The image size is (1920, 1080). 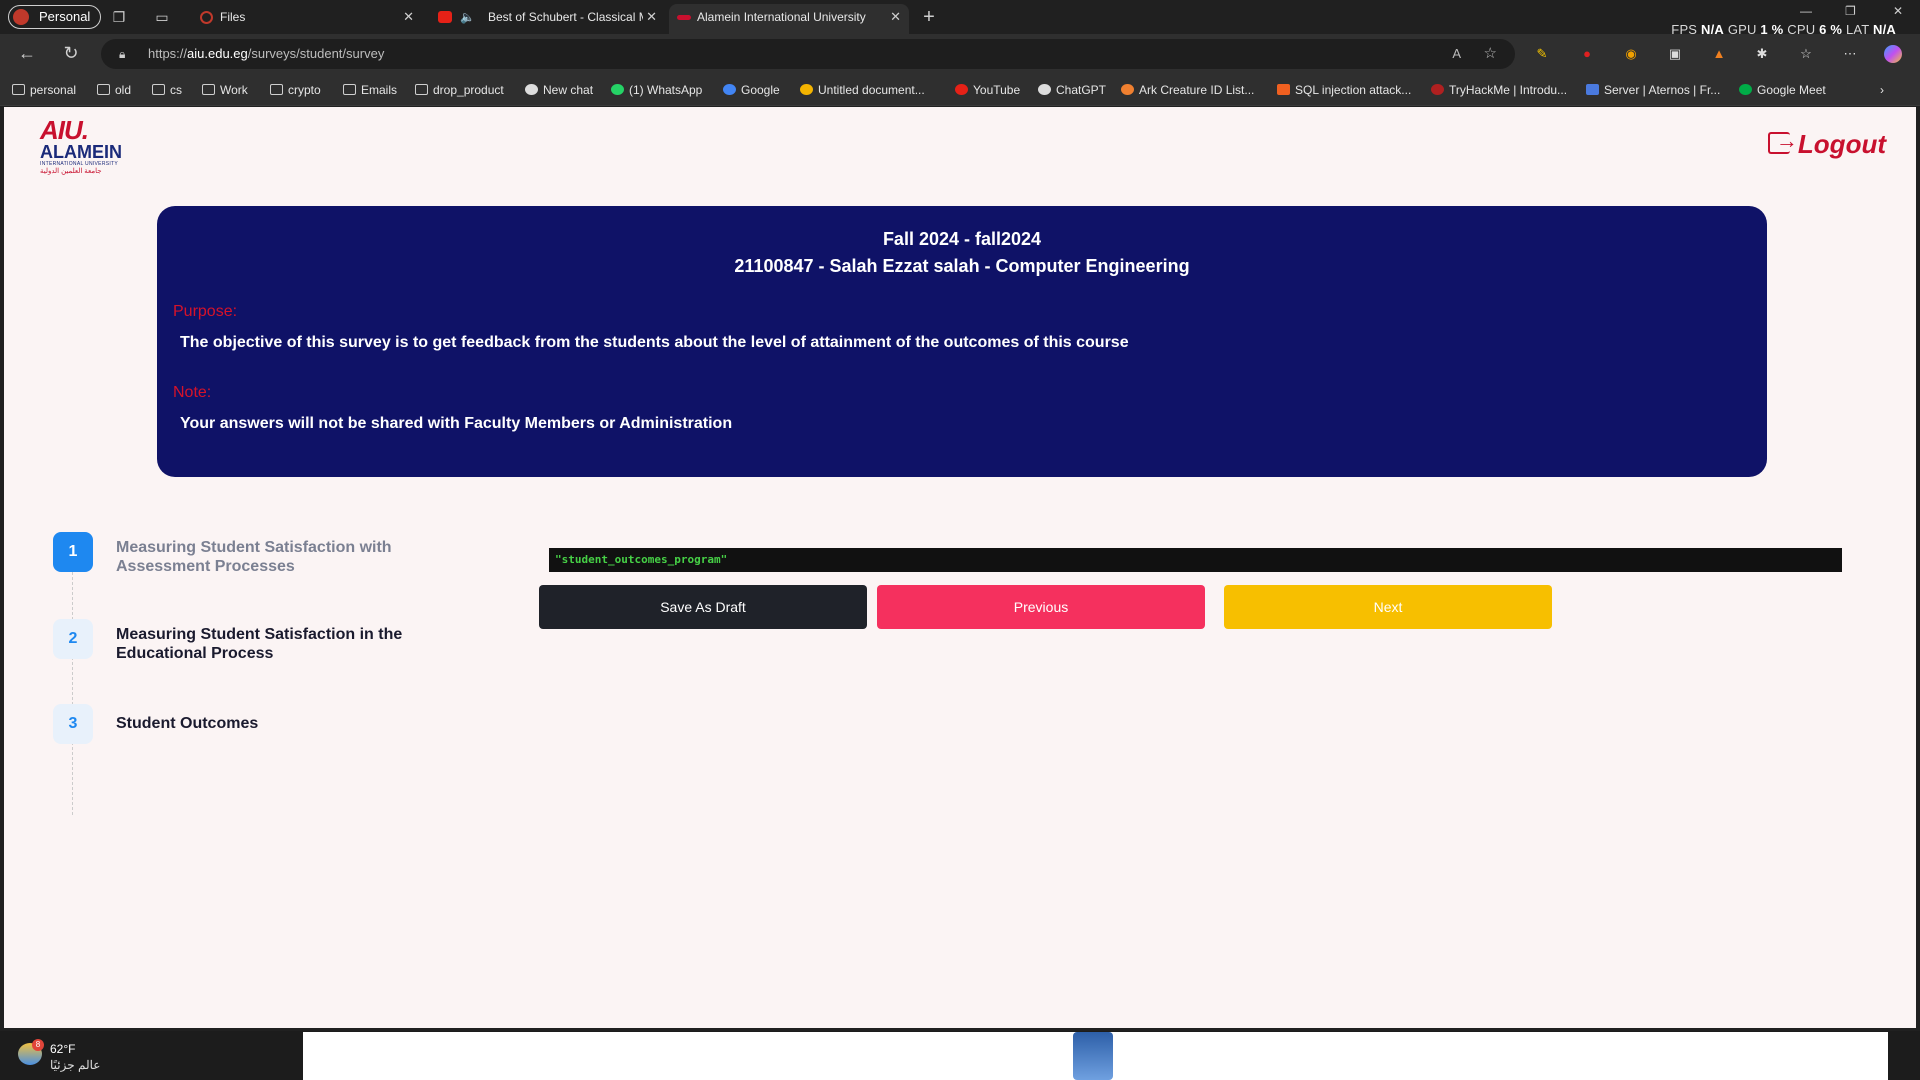 What do you see at coordinates (1882, 90) in the screenshot?
I see `bookmarks-overflow-icon: ›` at bounding box center [1882, 90].